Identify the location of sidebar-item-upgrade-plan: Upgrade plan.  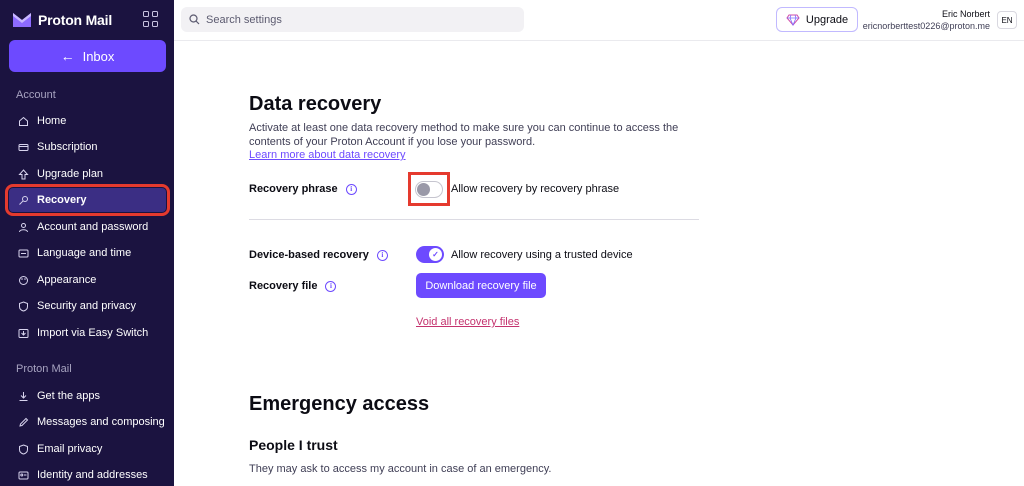
(87, 174).